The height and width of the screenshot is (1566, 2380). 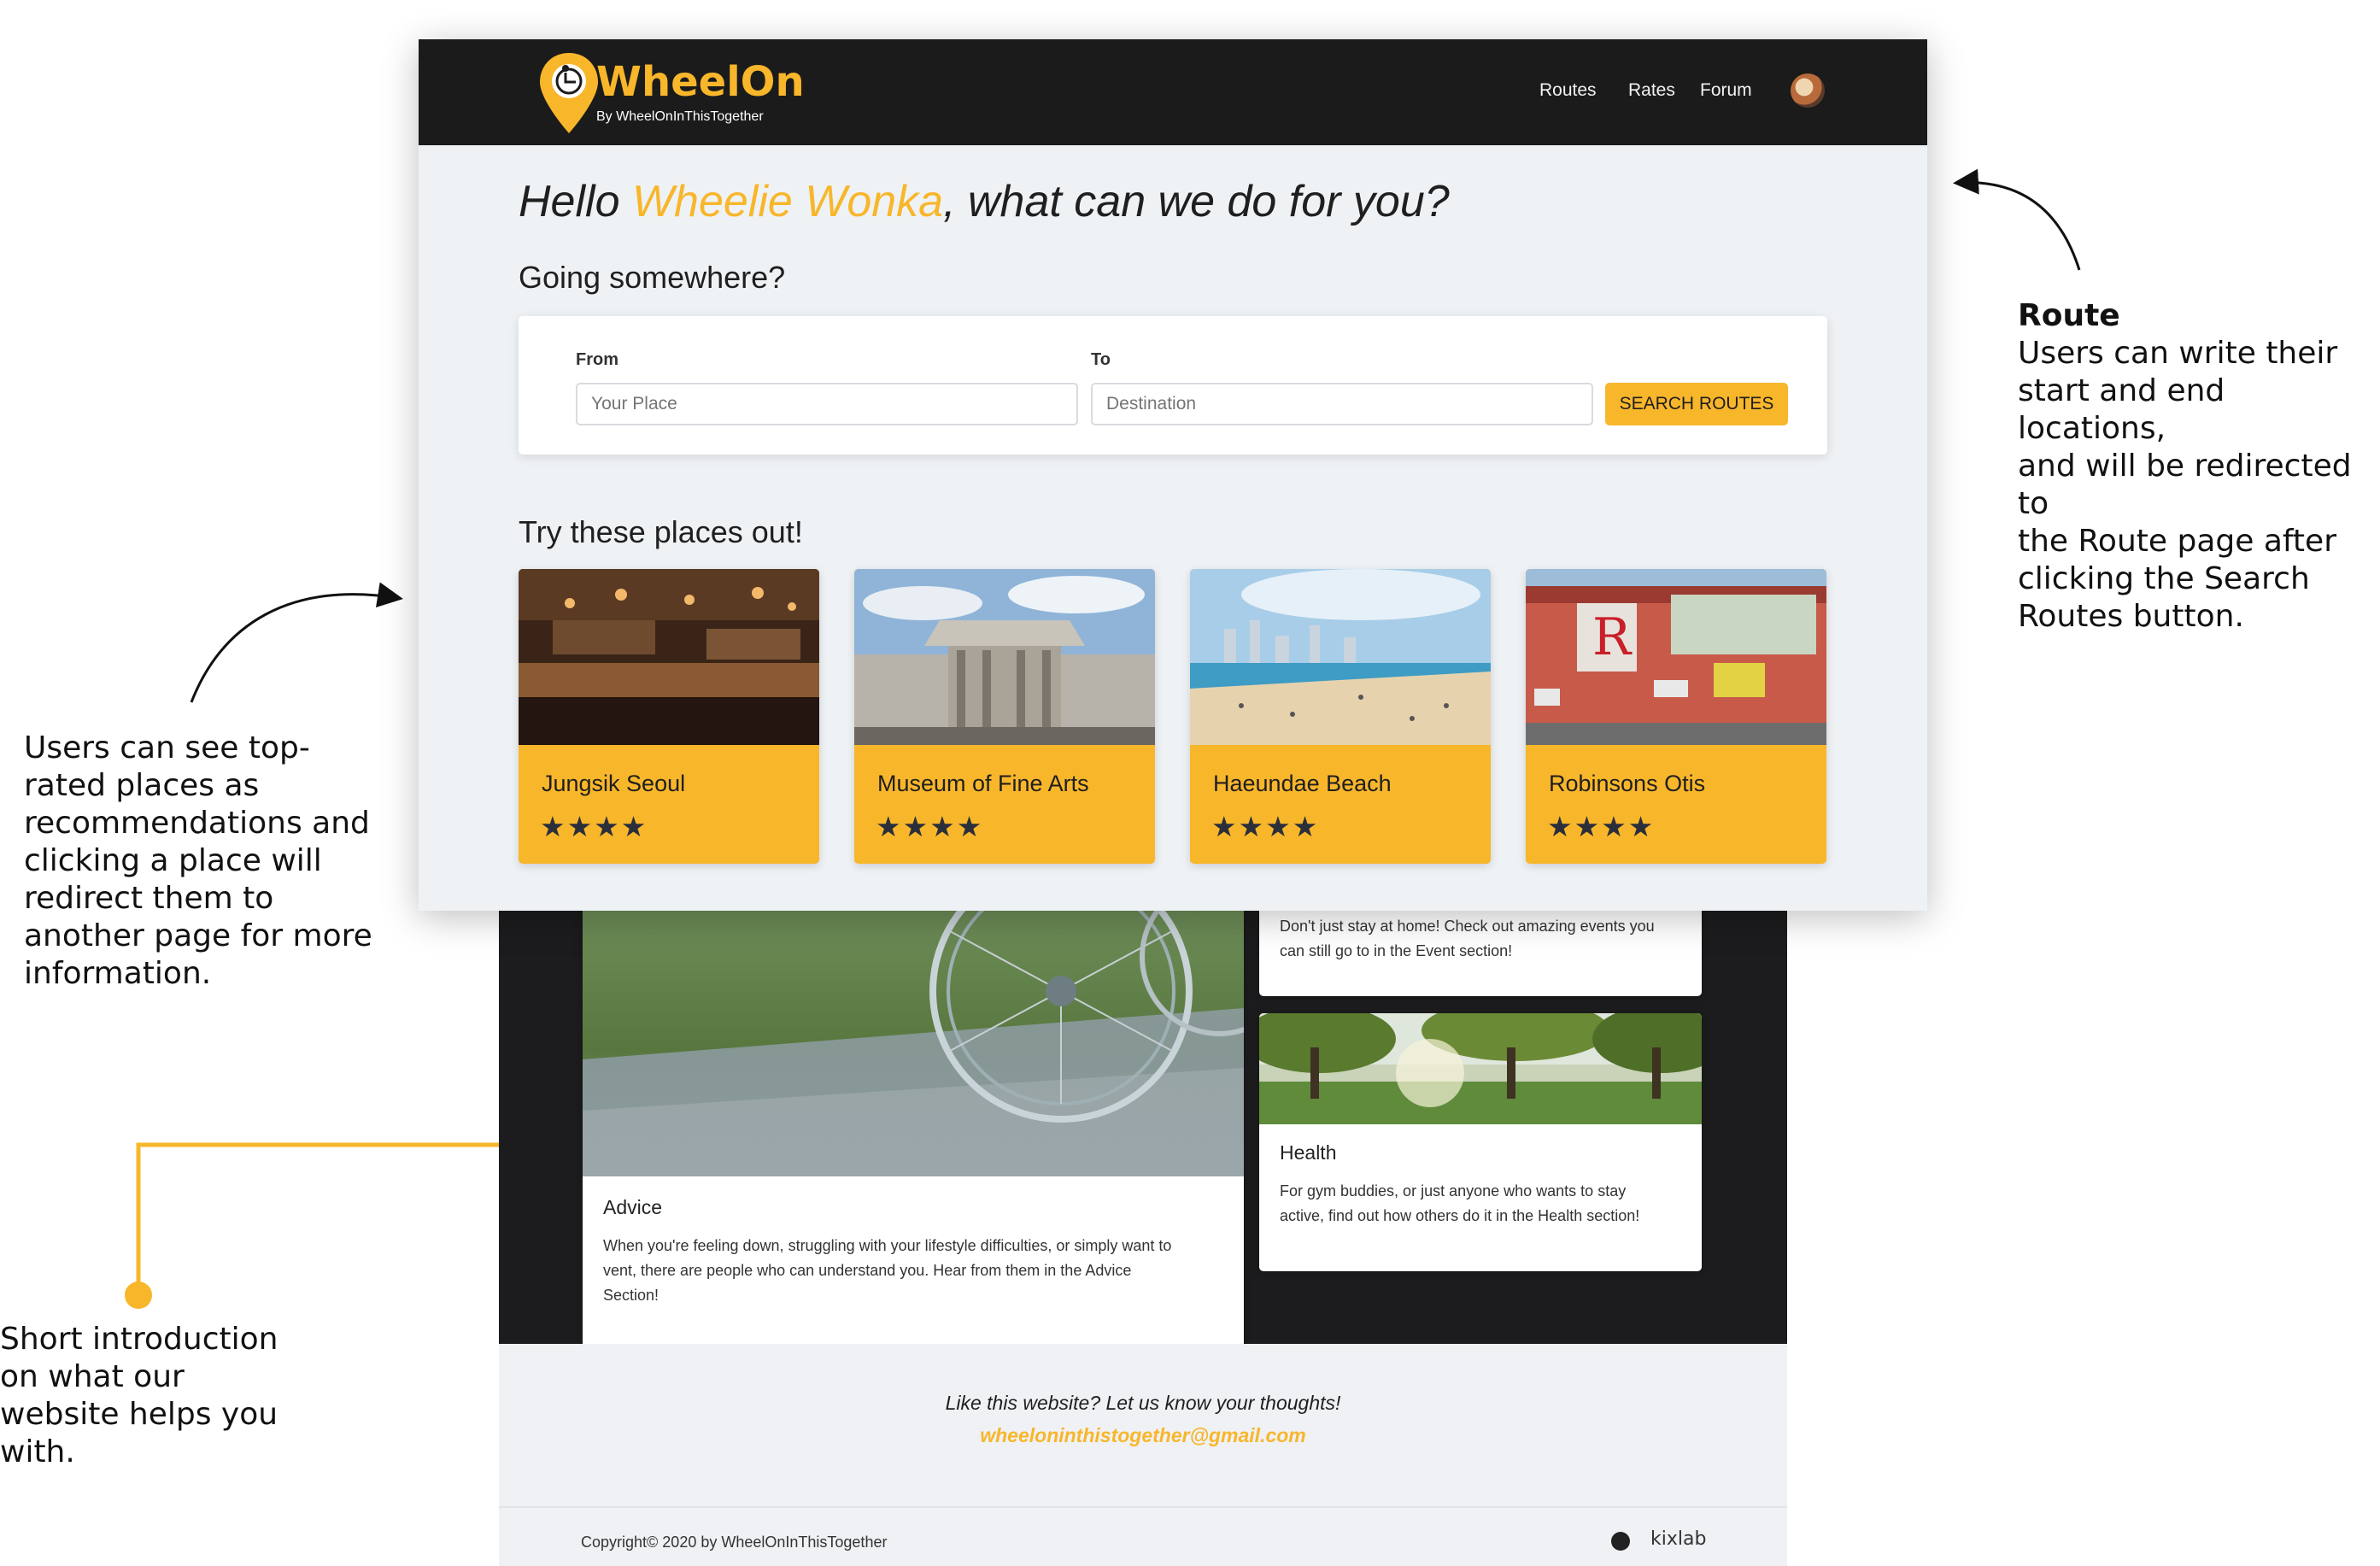 I want to click on museum-photo, so click(x=1005, y=657).